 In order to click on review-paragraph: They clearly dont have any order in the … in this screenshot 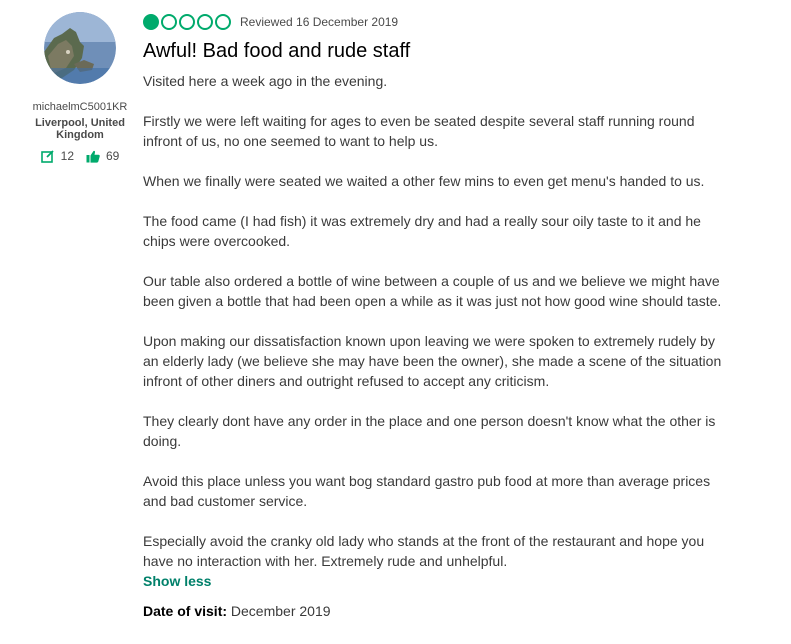, I will do `click(429, 431)`.